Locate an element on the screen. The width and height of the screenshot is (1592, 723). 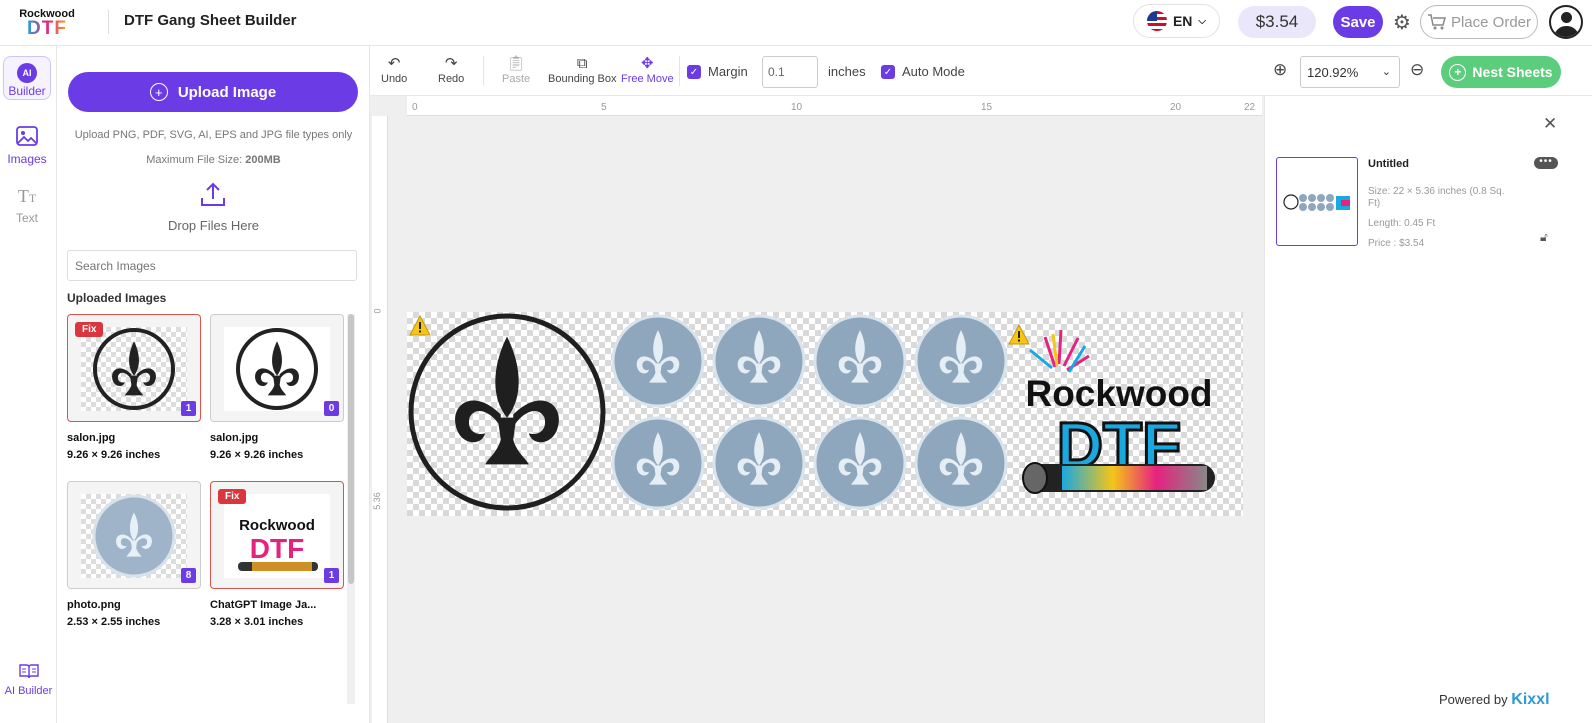
nest-sheets-button: + Nest Sheets is located at coordinates (1501, 72).